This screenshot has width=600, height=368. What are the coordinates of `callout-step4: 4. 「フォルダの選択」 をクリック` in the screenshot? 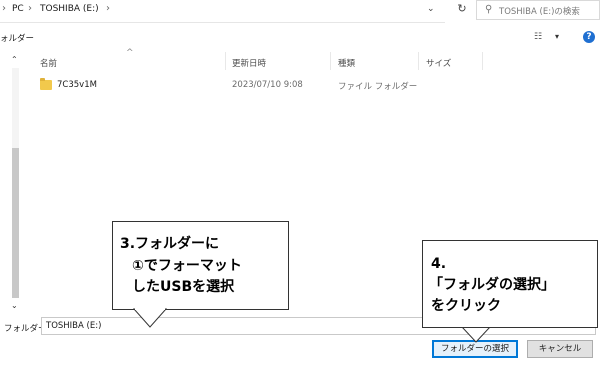 It's located at (510, 284).